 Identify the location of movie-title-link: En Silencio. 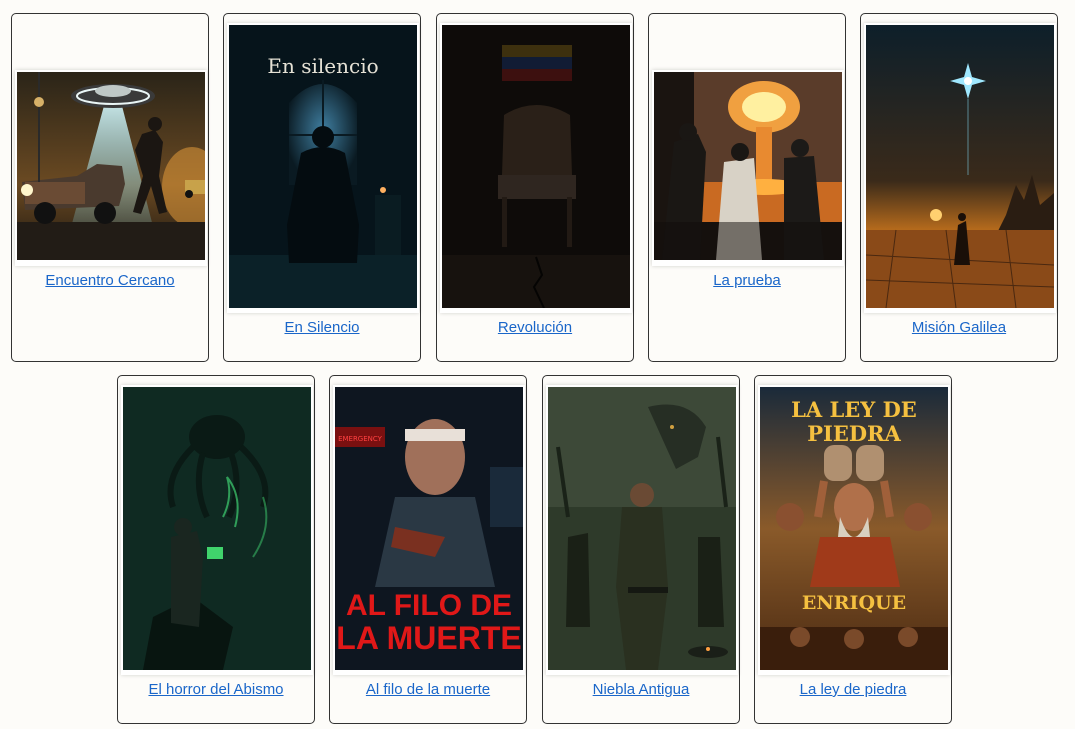
(322, 328).